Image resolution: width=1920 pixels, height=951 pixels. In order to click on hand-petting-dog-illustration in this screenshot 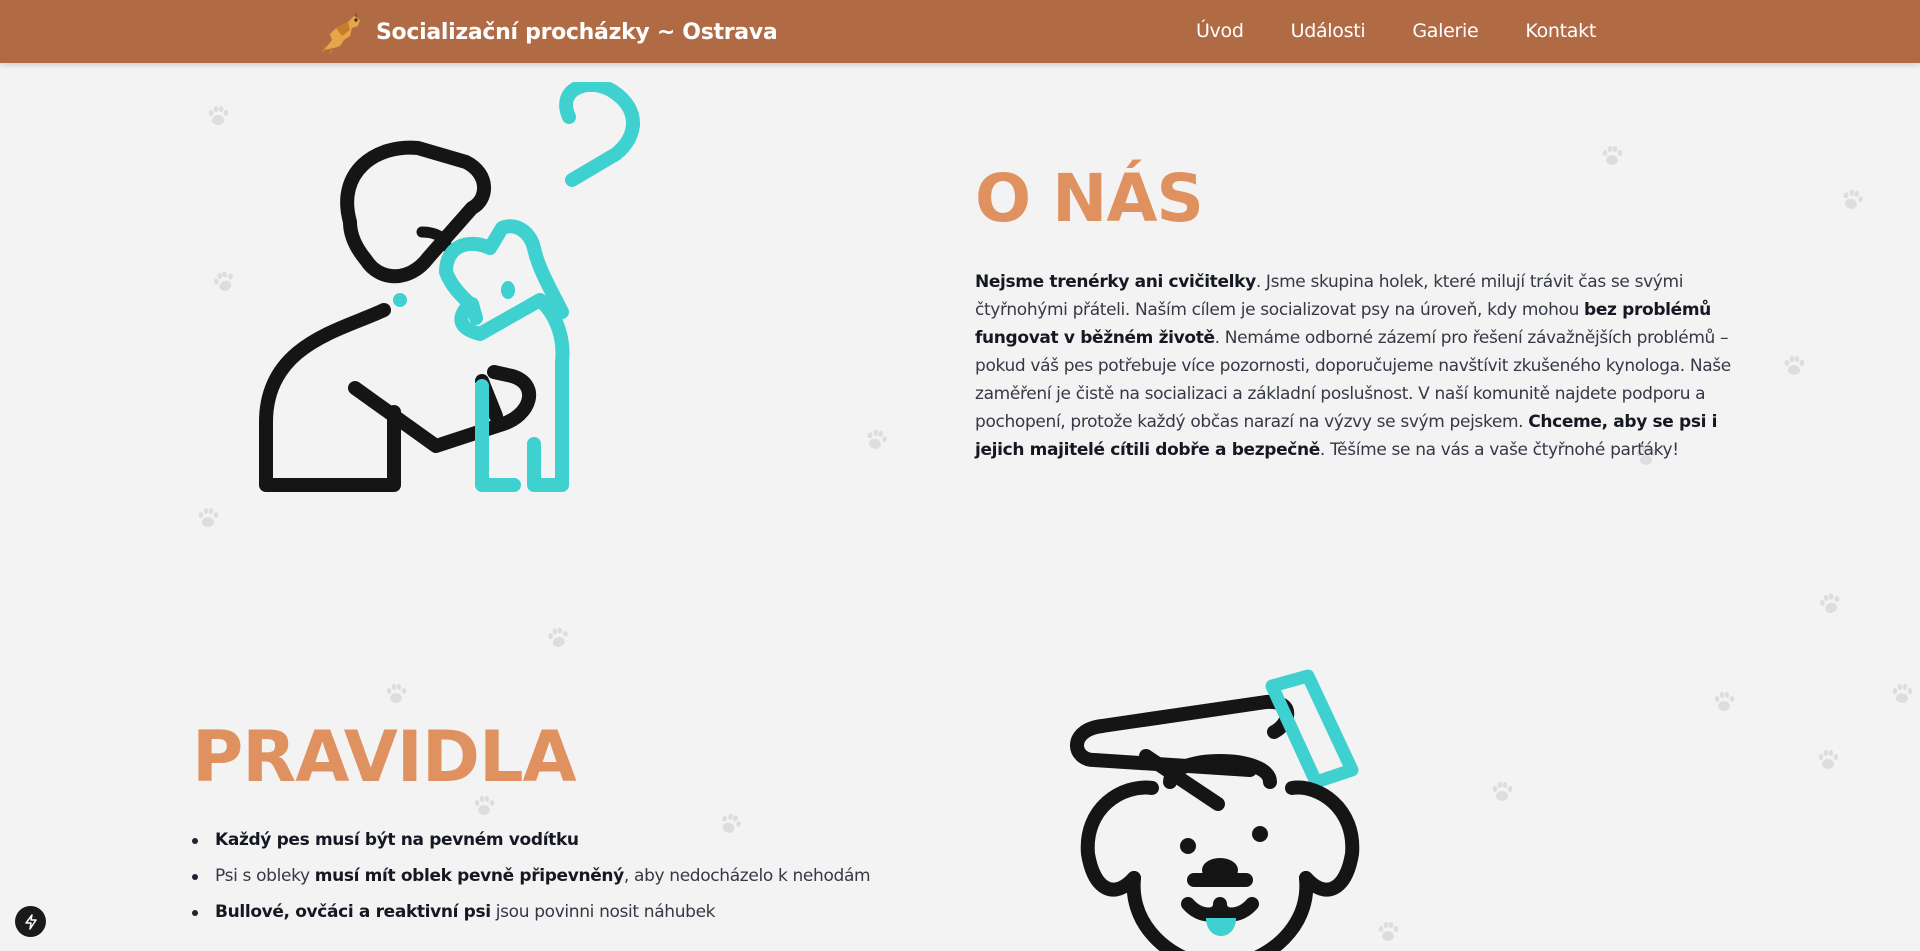, I will do `click(1215, 810)`.